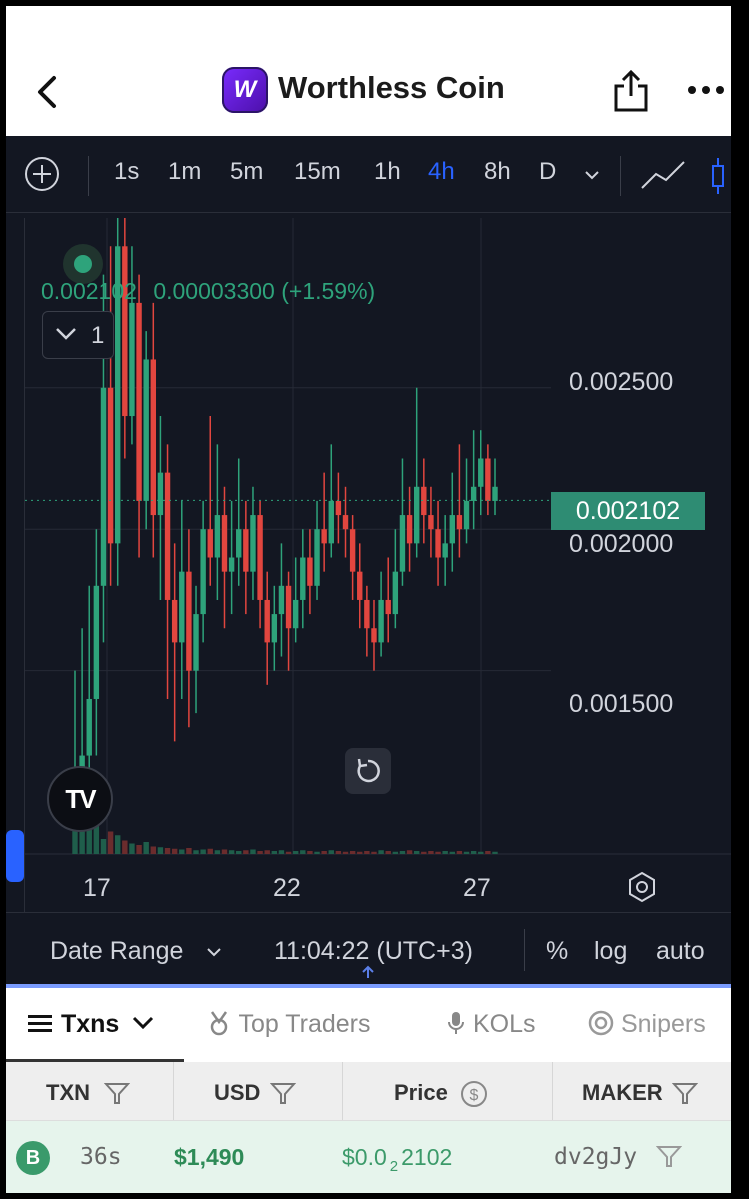 This screenshot has height=1199, width=749. Describe the element at coordinates (288, 1024) in the screenshot. I see `tab-top-traders: Top Traders` at that location.